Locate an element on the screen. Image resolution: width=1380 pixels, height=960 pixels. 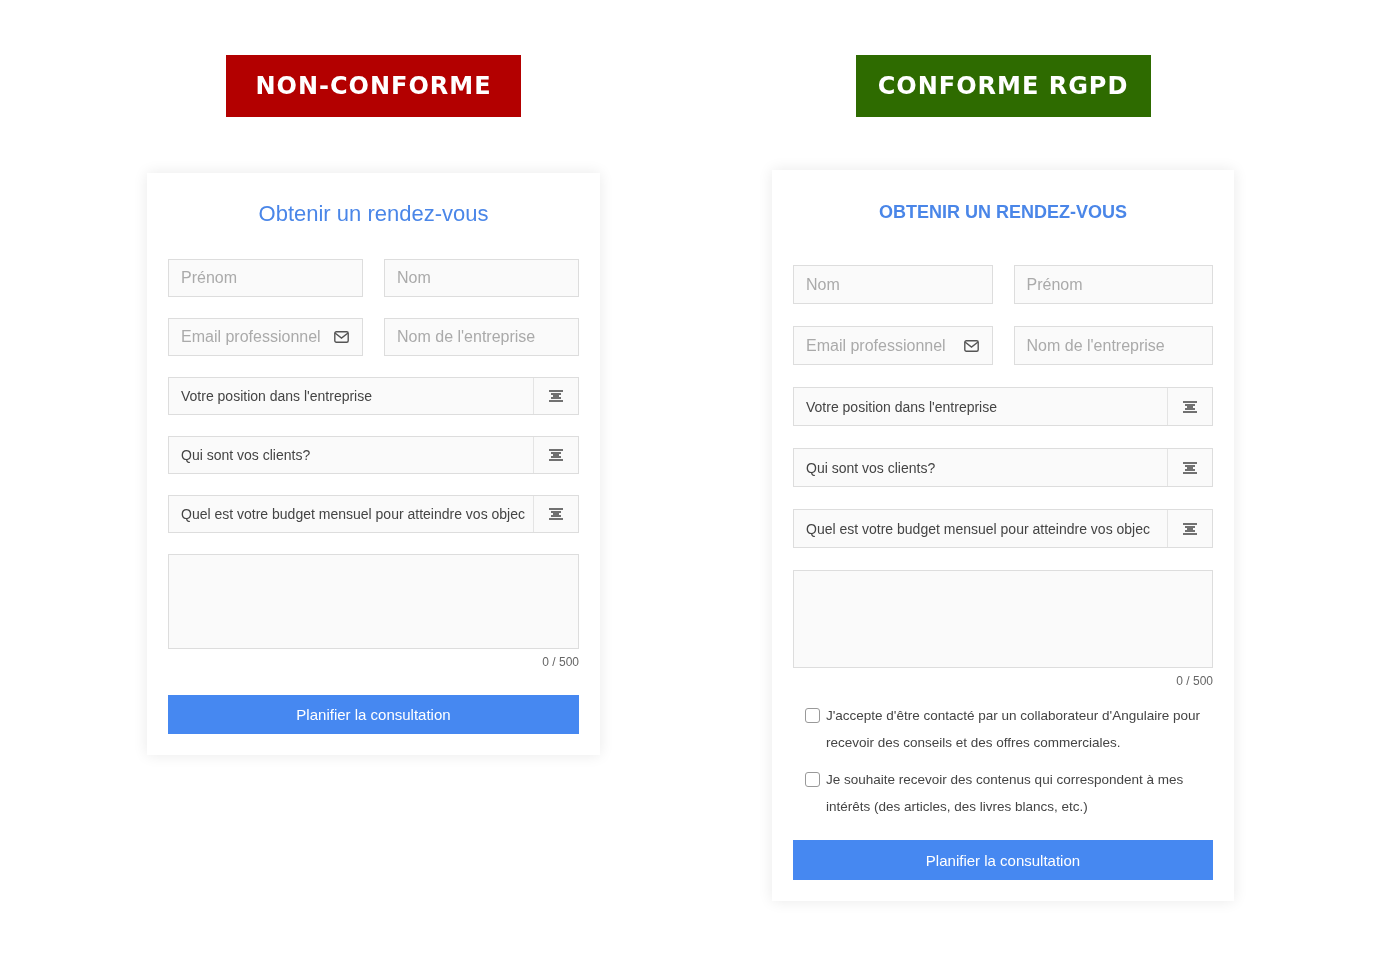
status-badge: CONFORME RGPD is located at coordinates (1003, 86).